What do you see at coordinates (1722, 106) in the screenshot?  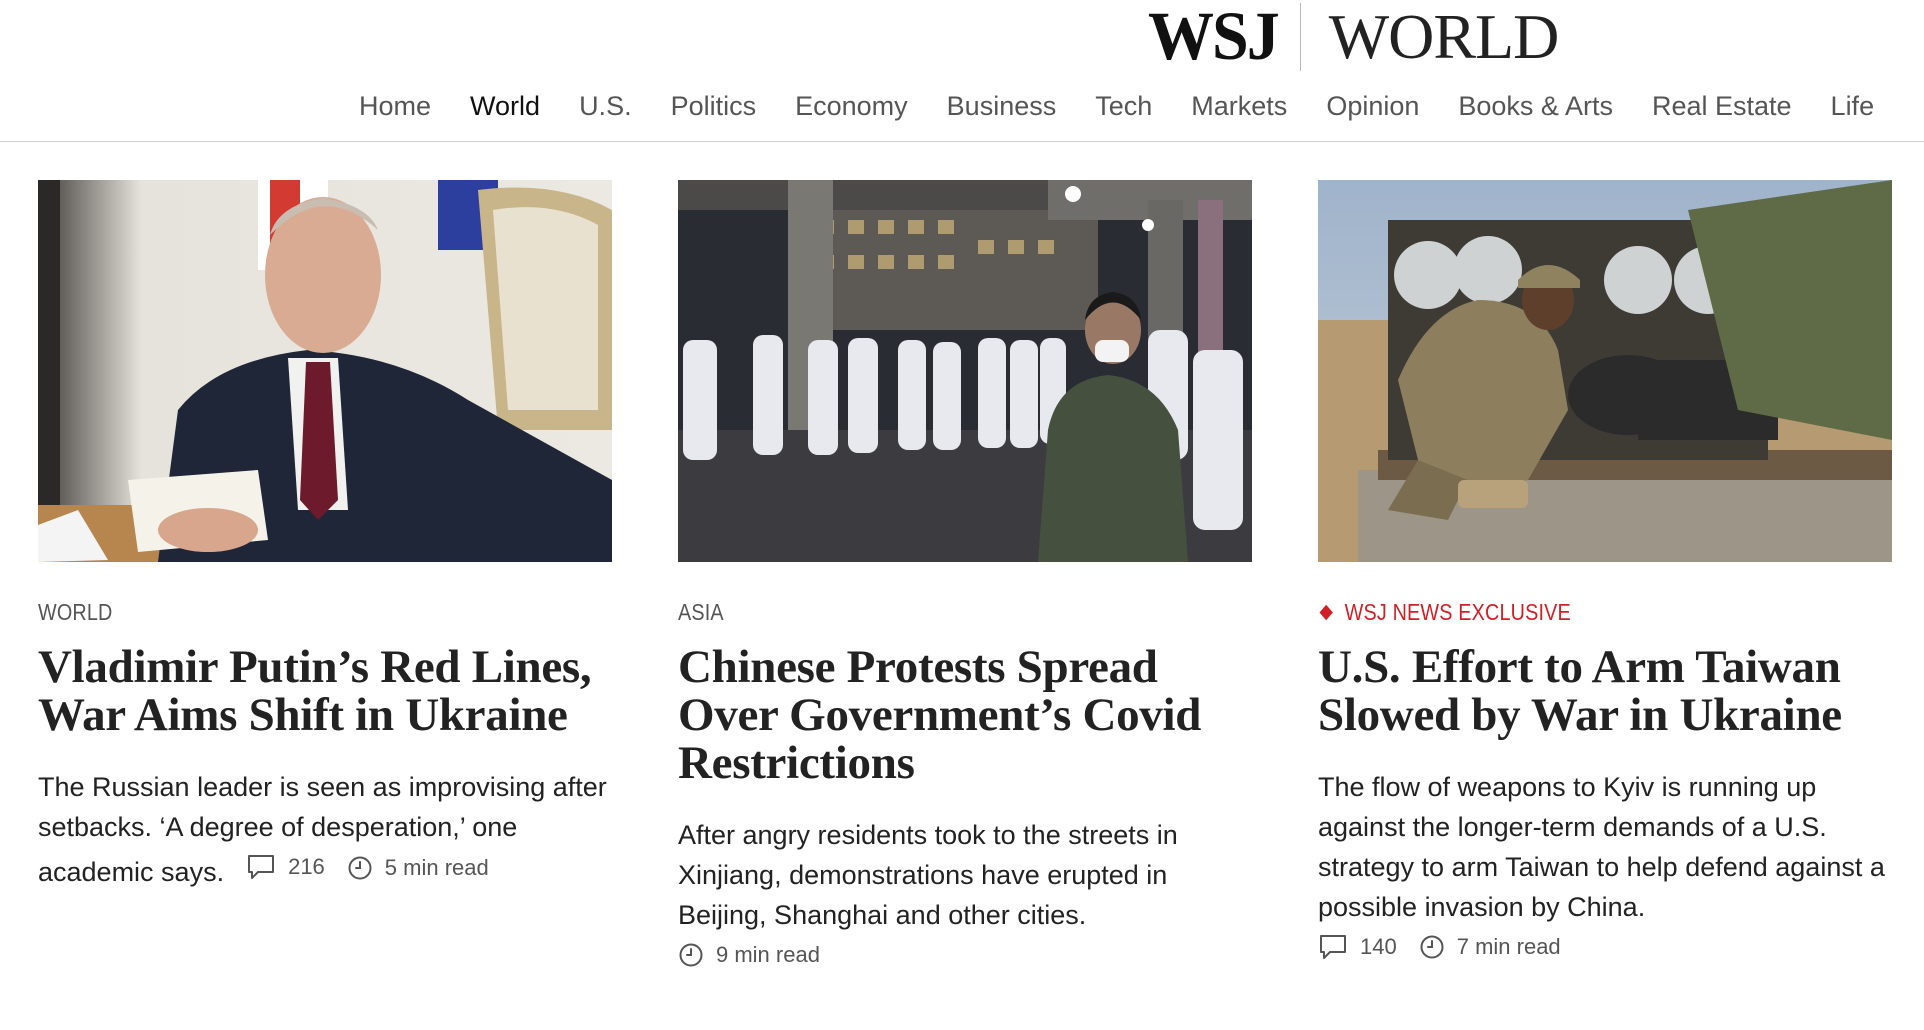 I see `nav-item-real-estate: Real Estate` at bounding box center [1722, 106].